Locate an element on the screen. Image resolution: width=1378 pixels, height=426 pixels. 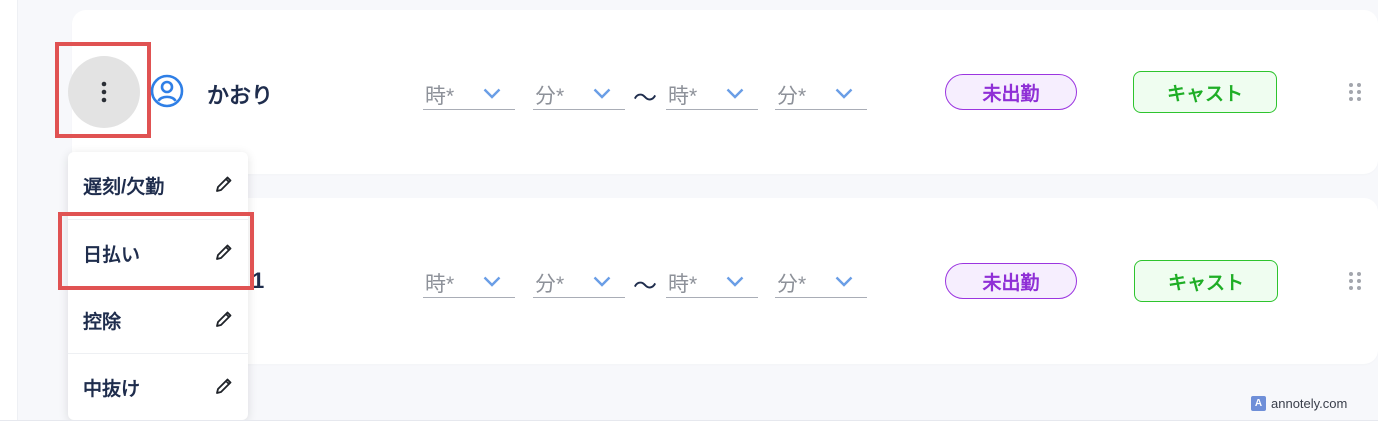
menu-item-late-absent: 遅刻/欠勤 is located at coordinates (158, 185).